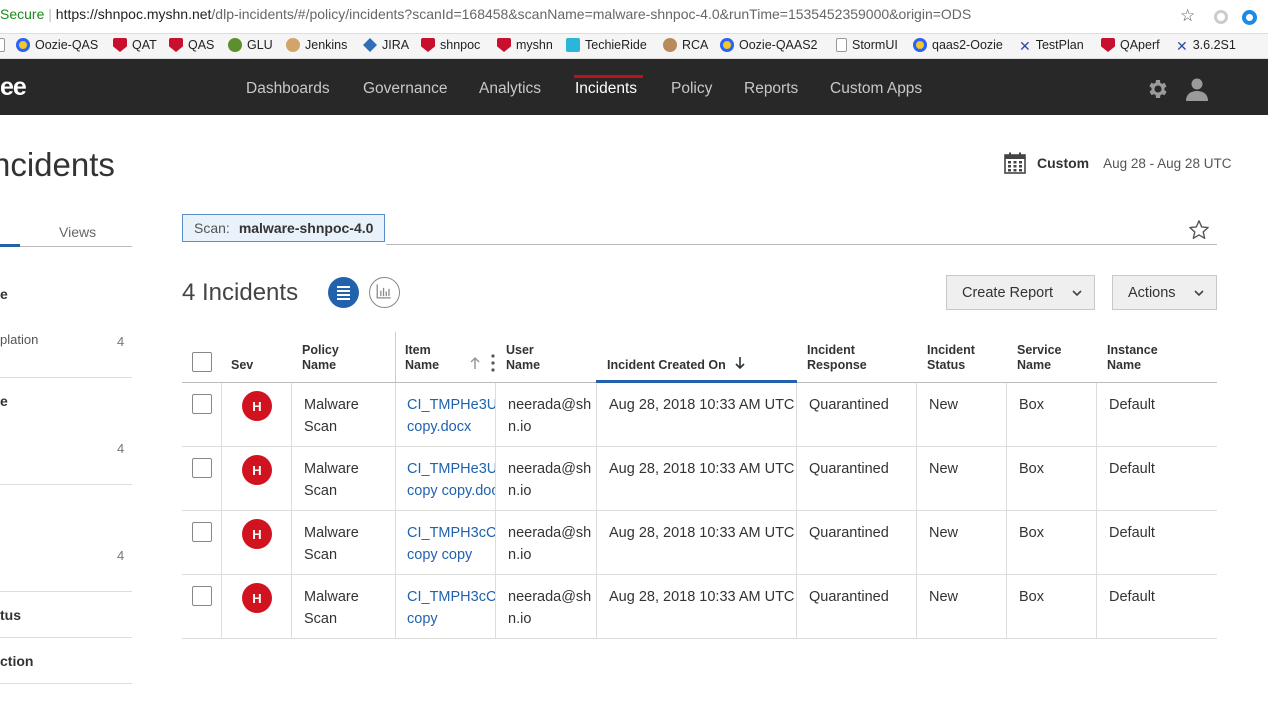 This screenshot has width=1268, height=724. Describe the element at coordinates (771, 89) in the screenshot. I see `nav-reports: Reports` at that location.